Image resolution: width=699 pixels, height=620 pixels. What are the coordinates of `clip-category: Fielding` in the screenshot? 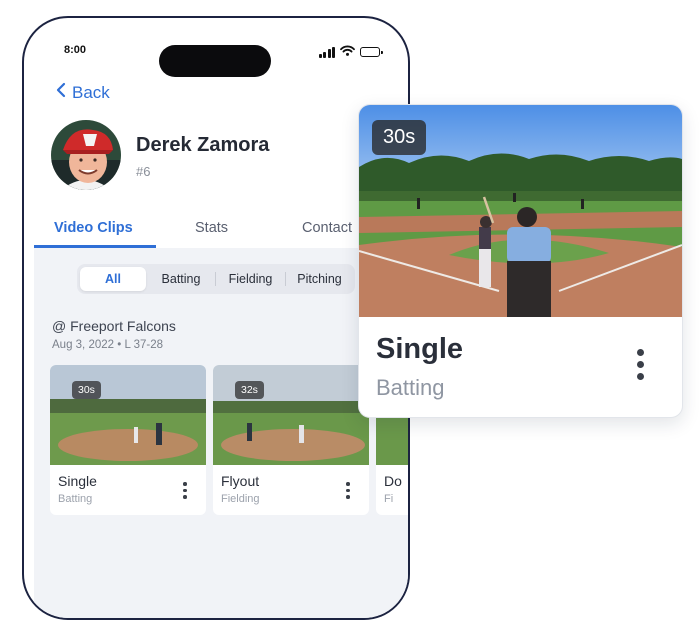 It's located at (240, 499).